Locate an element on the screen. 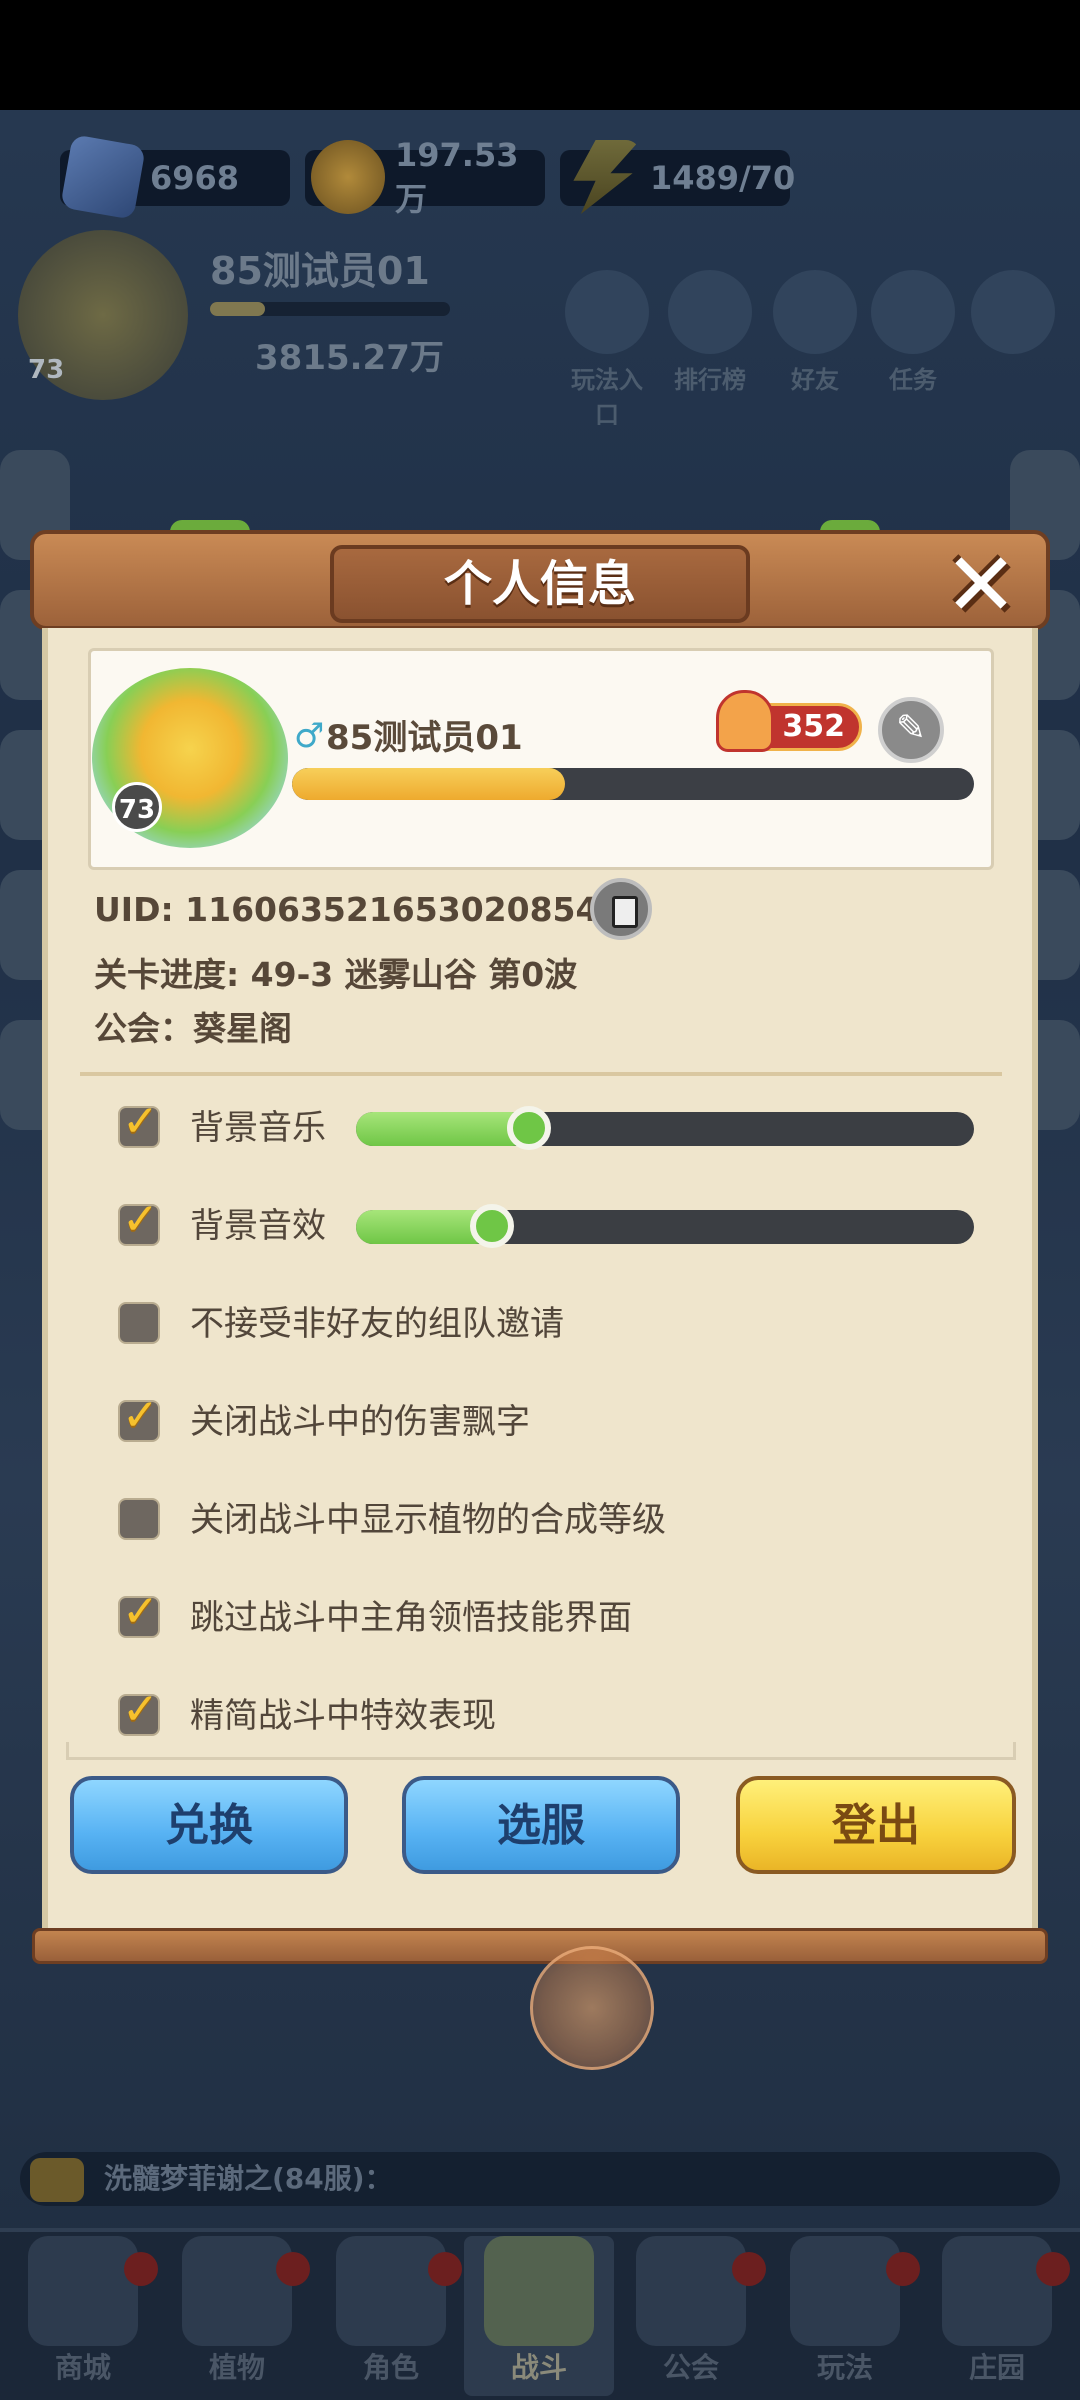 This screenshot has height=2400, width=1080. lightning-icon is located at coordinates (606, 177).